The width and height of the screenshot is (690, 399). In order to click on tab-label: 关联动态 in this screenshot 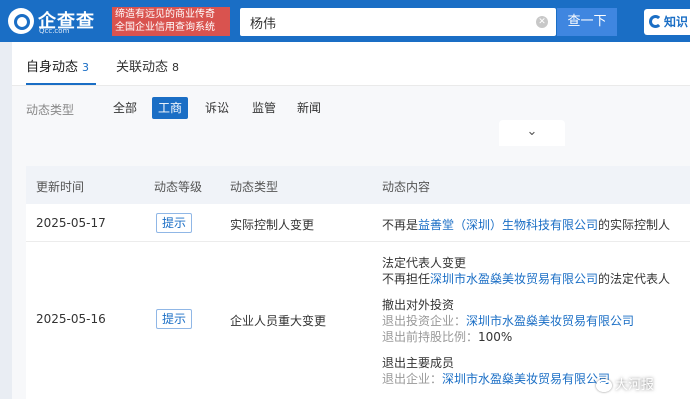, I will do `click(142, 67)`.